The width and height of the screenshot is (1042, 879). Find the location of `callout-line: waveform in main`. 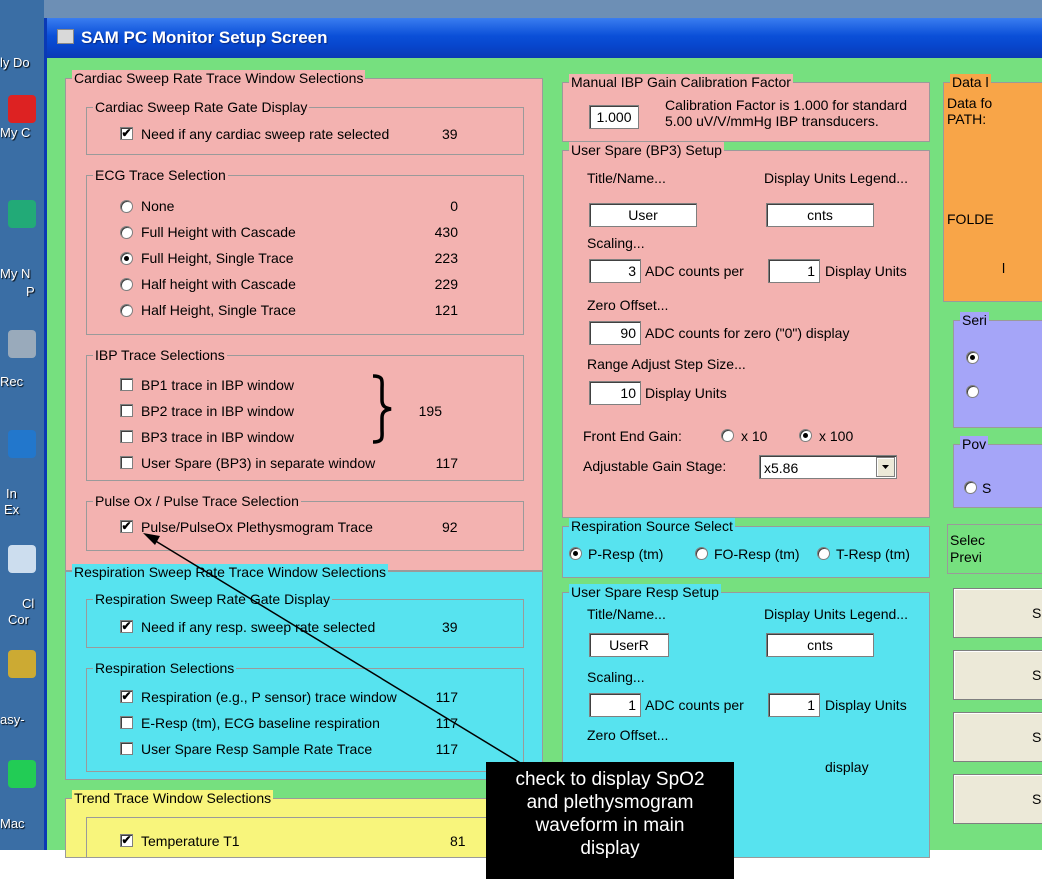

callout-line: waveform in main is located at coordinates (610, 825).